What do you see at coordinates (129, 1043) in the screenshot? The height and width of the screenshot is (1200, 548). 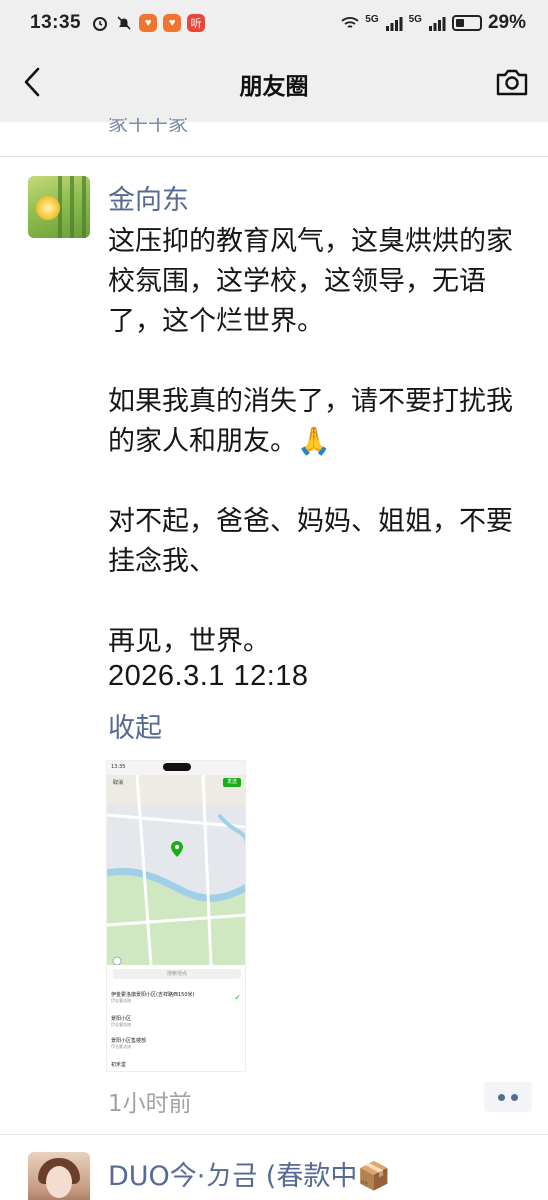 I see `list-item: 景阳小区售楼部 伊金霍洛旗` at bounding box center [129, 1043].